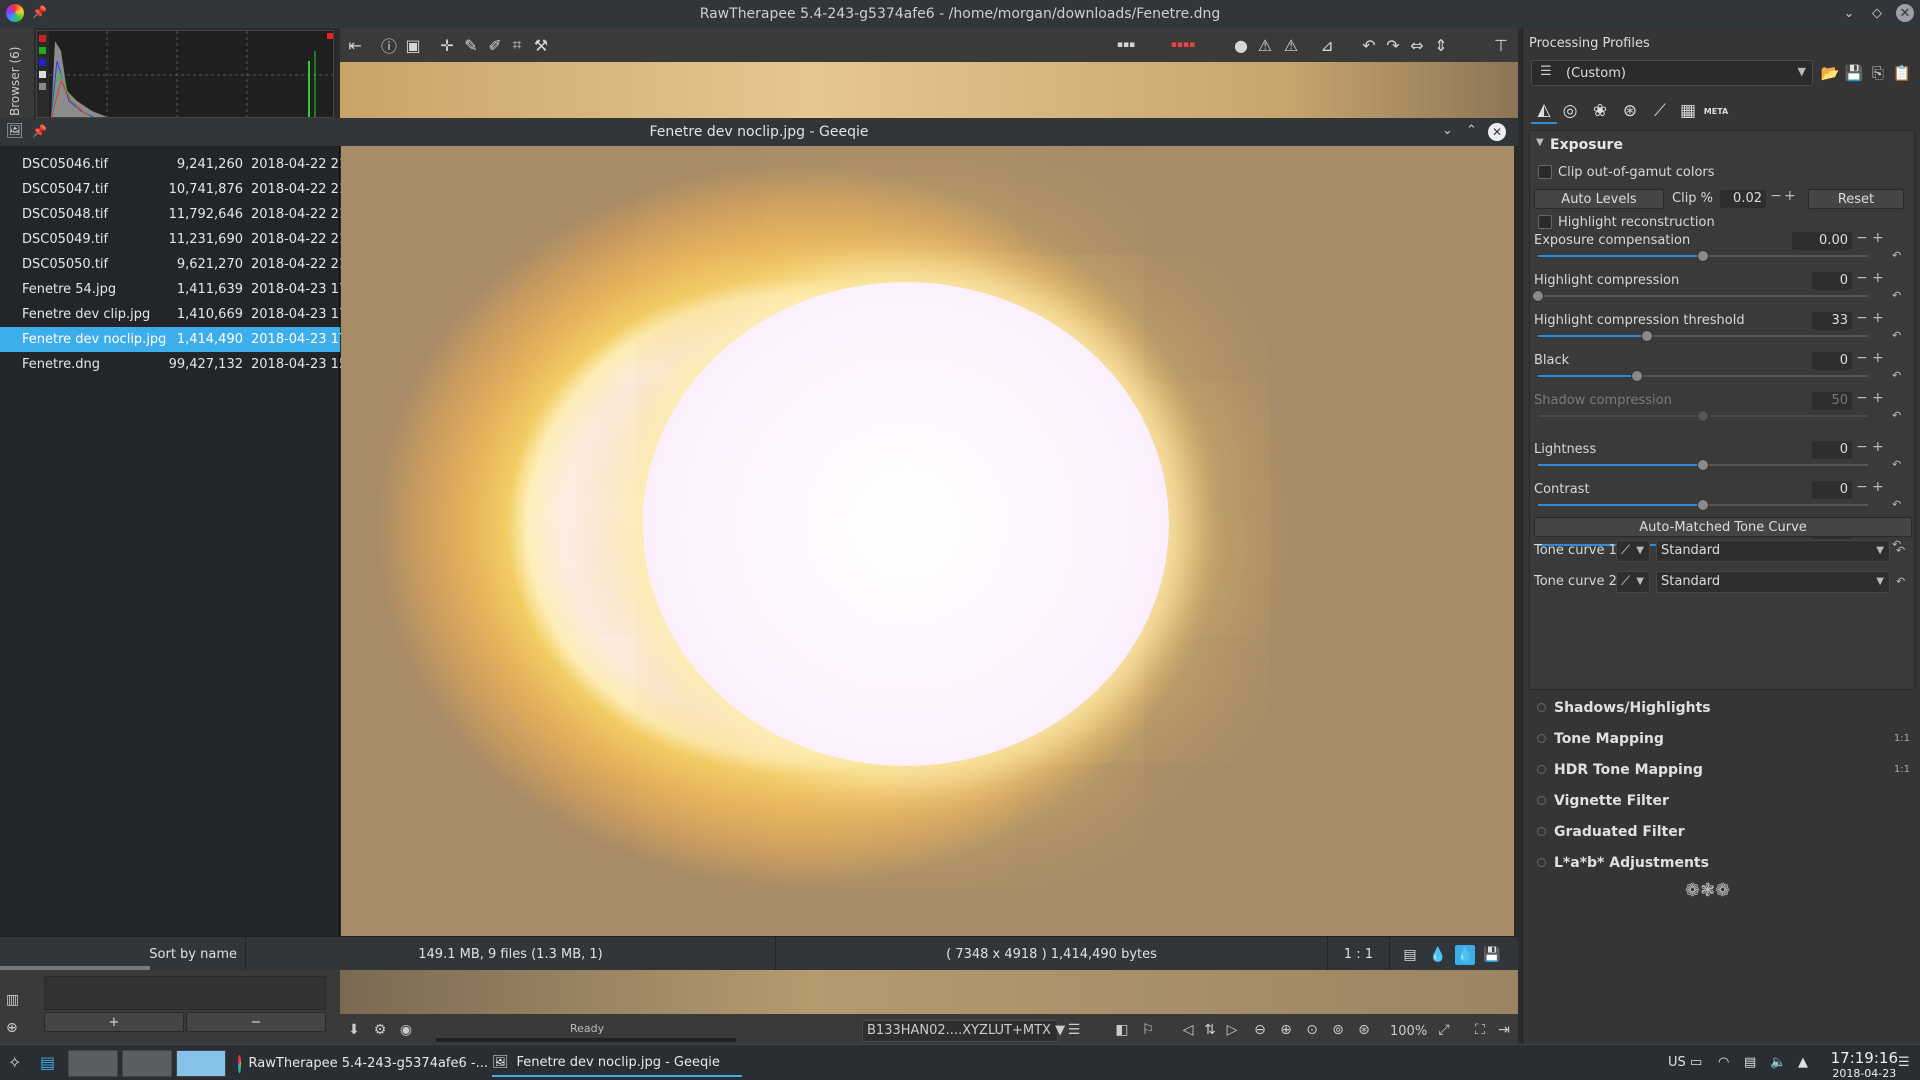 This screenshot has height=1080, width=1920. Describe the element at coordinates (1832, 321) in the screenshot. I see `slider-value-input: 33` at that location.